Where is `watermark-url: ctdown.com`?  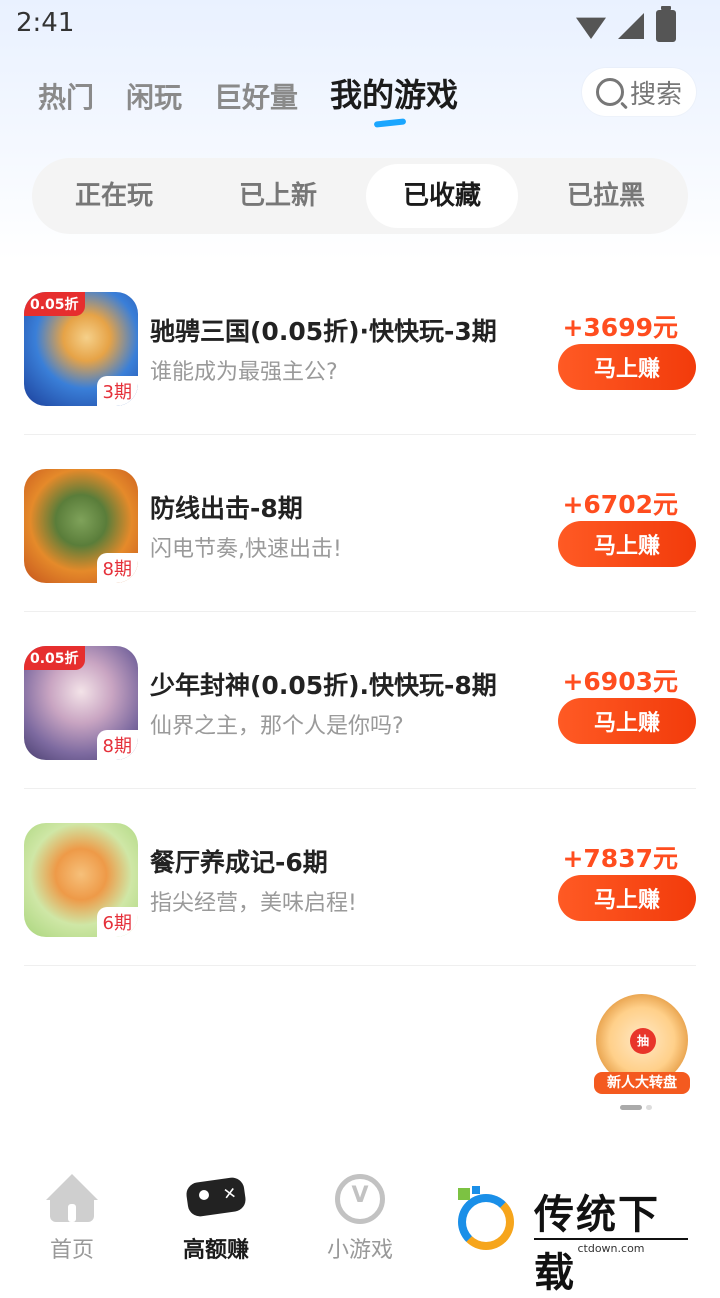
watermark-url: ctdown.com is located at coordinates (611, 1246).